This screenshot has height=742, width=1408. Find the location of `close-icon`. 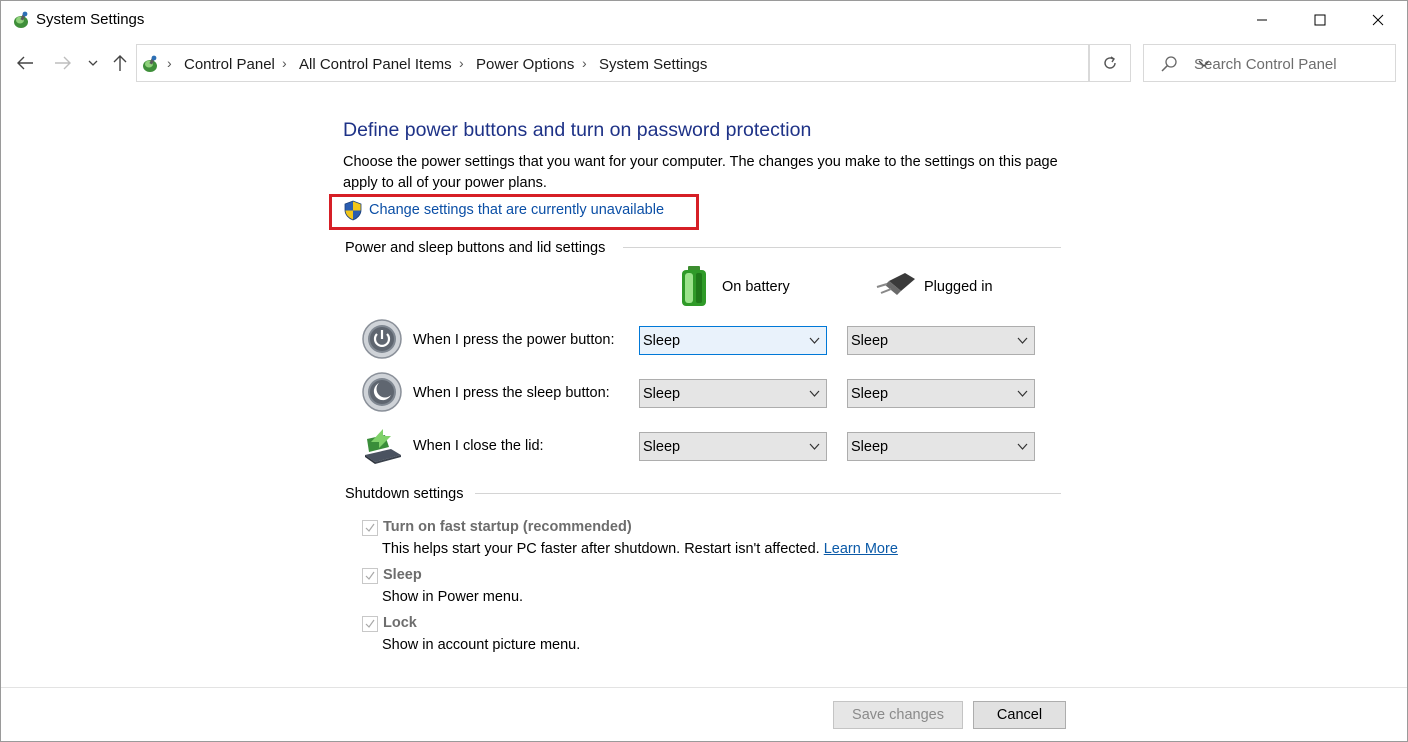

close-icon is located at coordinates (1378, 20).